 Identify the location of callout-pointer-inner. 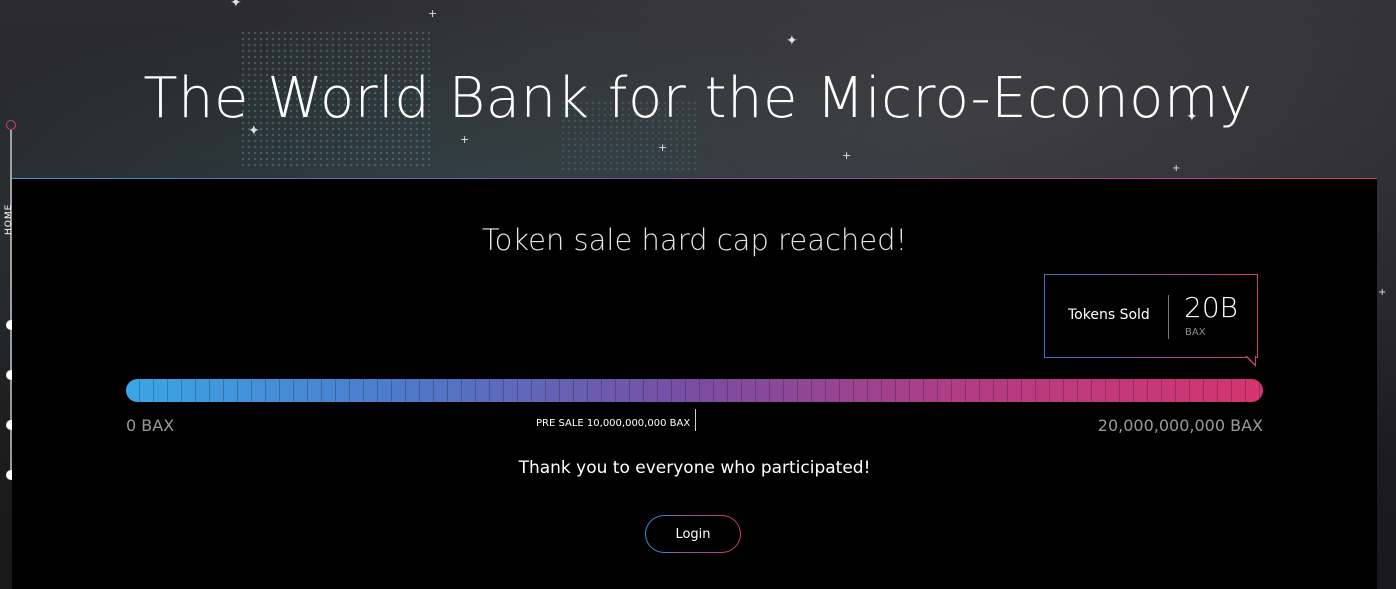
(1251, 360).